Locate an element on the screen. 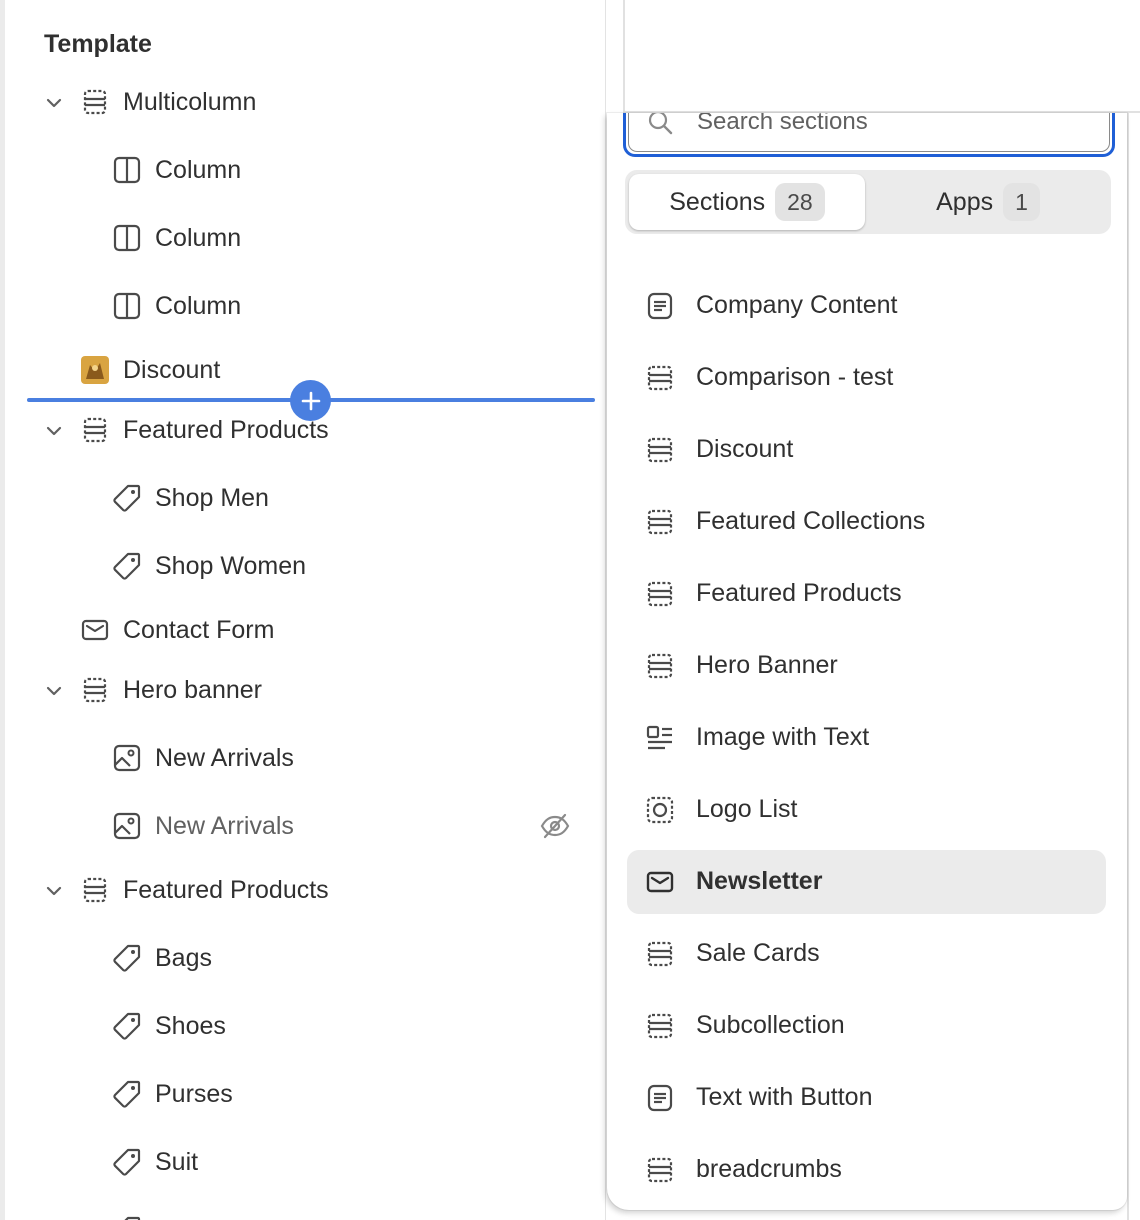 The height and width of the screenshot is (1220, 1140). tab-apps: Apps 1 is located at coordinates (988, 202).